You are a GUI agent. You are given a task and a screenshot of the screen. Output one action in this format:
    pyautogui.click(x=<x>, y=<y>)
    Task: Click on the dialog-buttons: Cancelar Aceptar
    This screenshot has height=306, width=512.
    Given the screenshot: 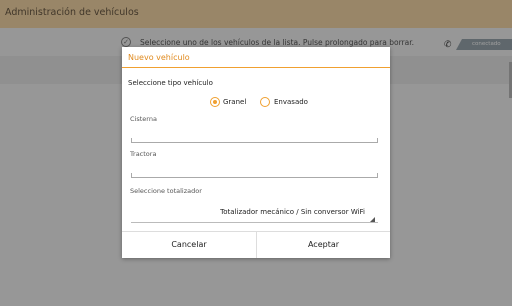 What is the action you would take?
    pyautogui.click(x=256, y=244)
    